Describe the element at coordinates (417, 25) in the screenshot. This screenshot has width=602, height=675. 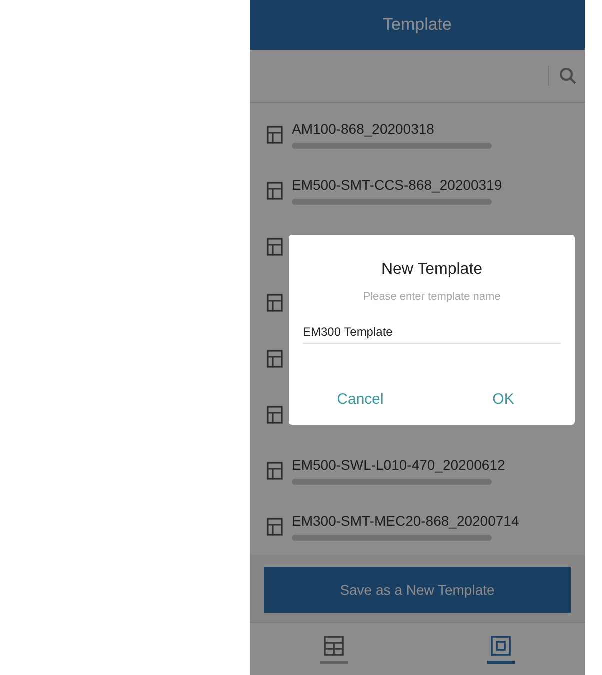
I see `screen-title: Template` at that location.